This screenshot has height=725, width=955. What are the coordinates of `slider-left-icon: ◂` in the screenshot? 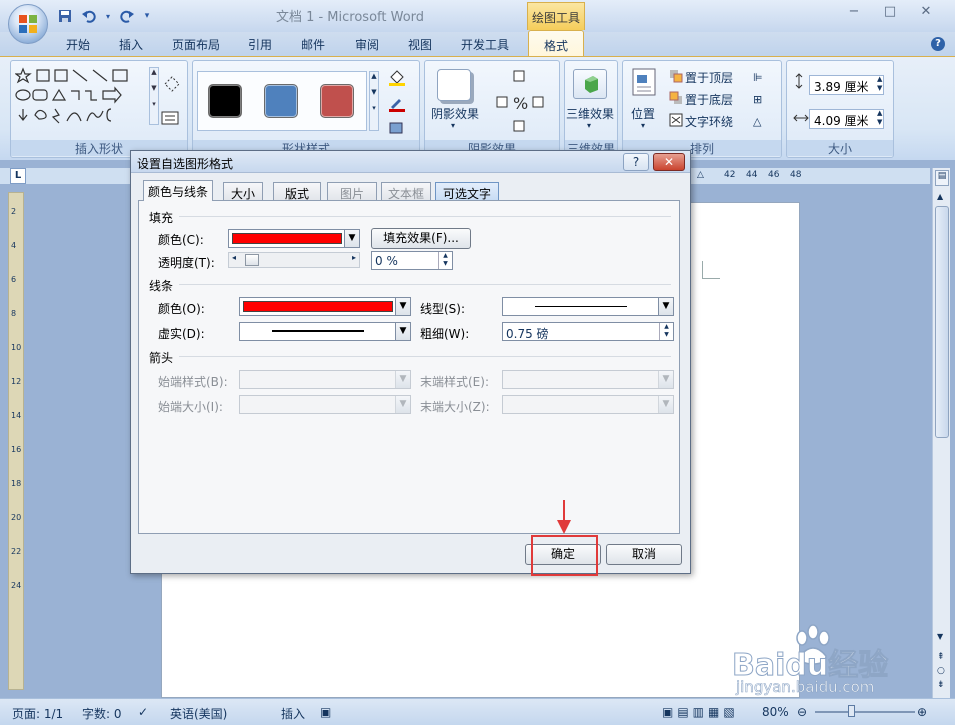 It's located at (234, 257).